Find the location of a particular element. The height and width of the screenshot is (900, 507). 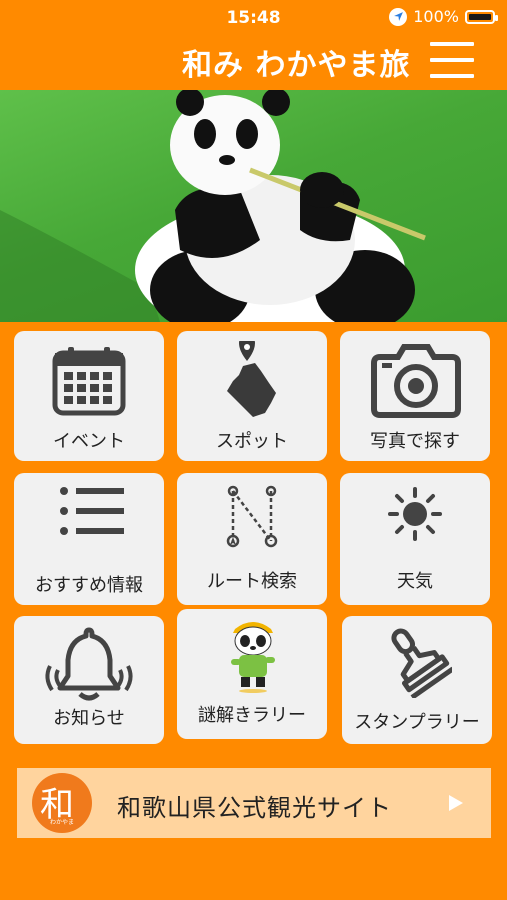

photo-search-button: 写真で探す is located at coordinates (415, 396).